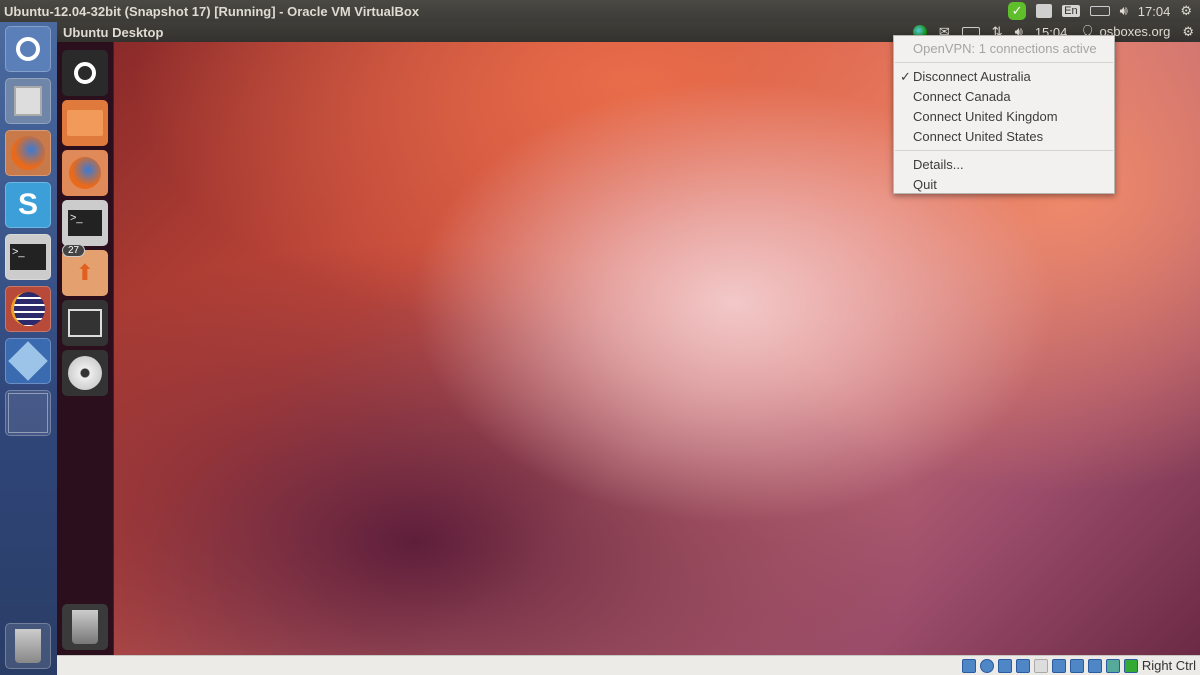 The height and width of the screenshot is (675, 1200). I want to click on video-capture-icon, so click(1076, 665).